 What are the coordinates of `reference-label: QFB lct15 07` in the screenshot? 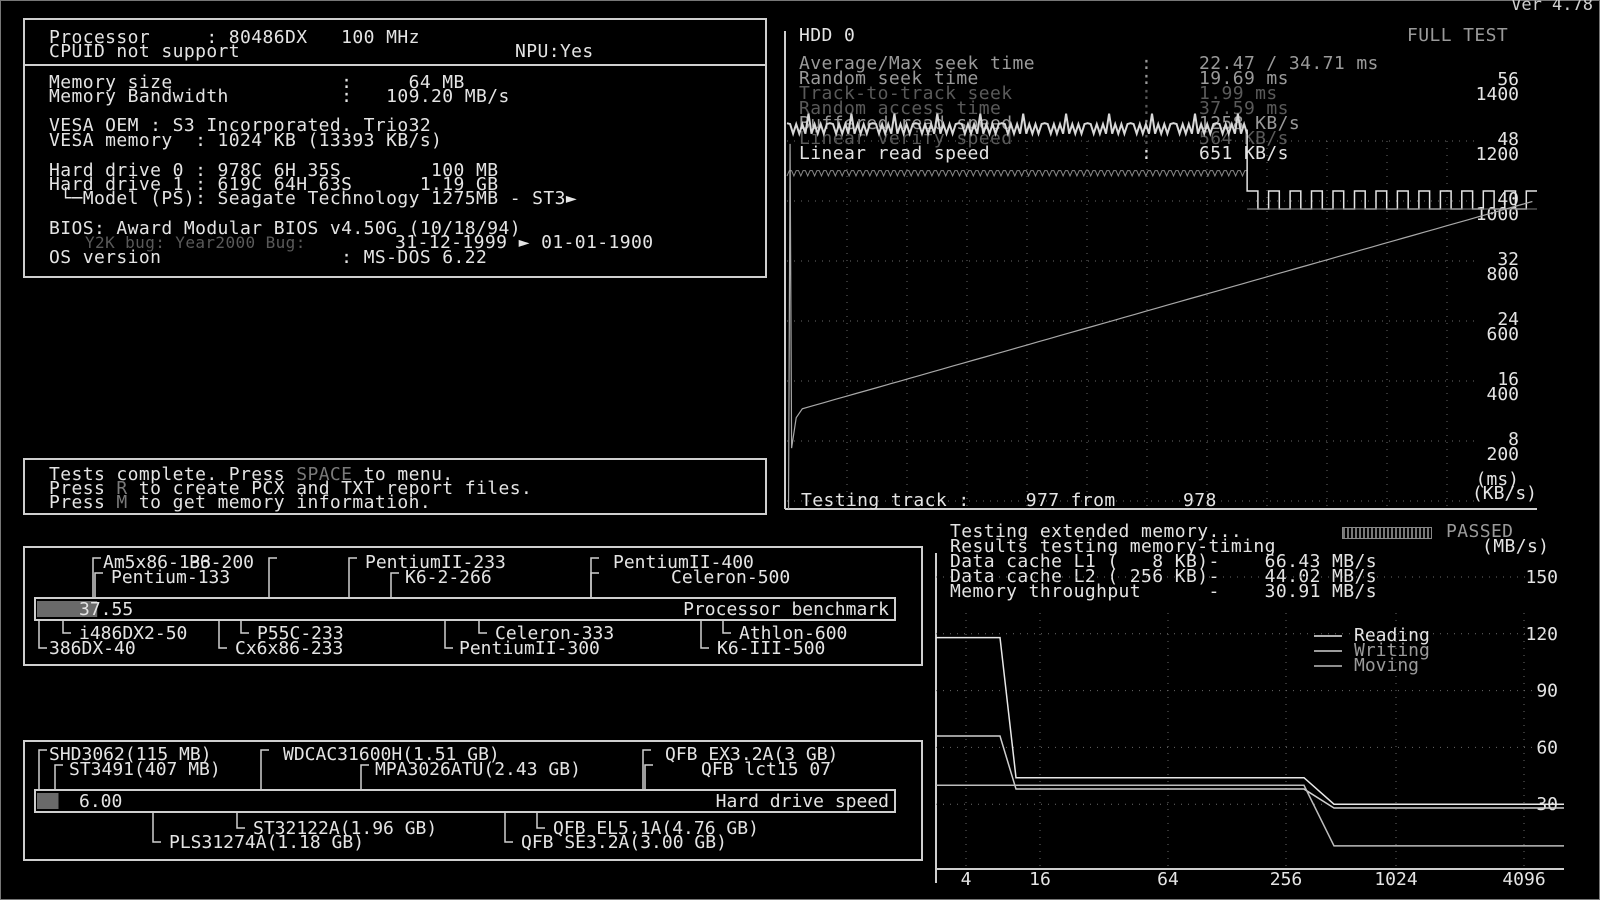 It's located at (766, 769).